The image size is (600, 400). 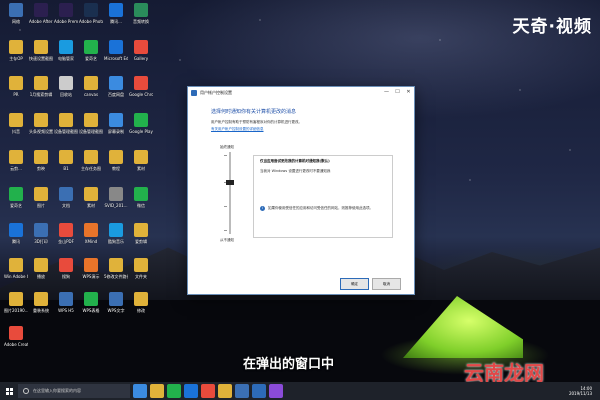 I want to click on desktop-icon: Gallery, so click(x=141, y=57).